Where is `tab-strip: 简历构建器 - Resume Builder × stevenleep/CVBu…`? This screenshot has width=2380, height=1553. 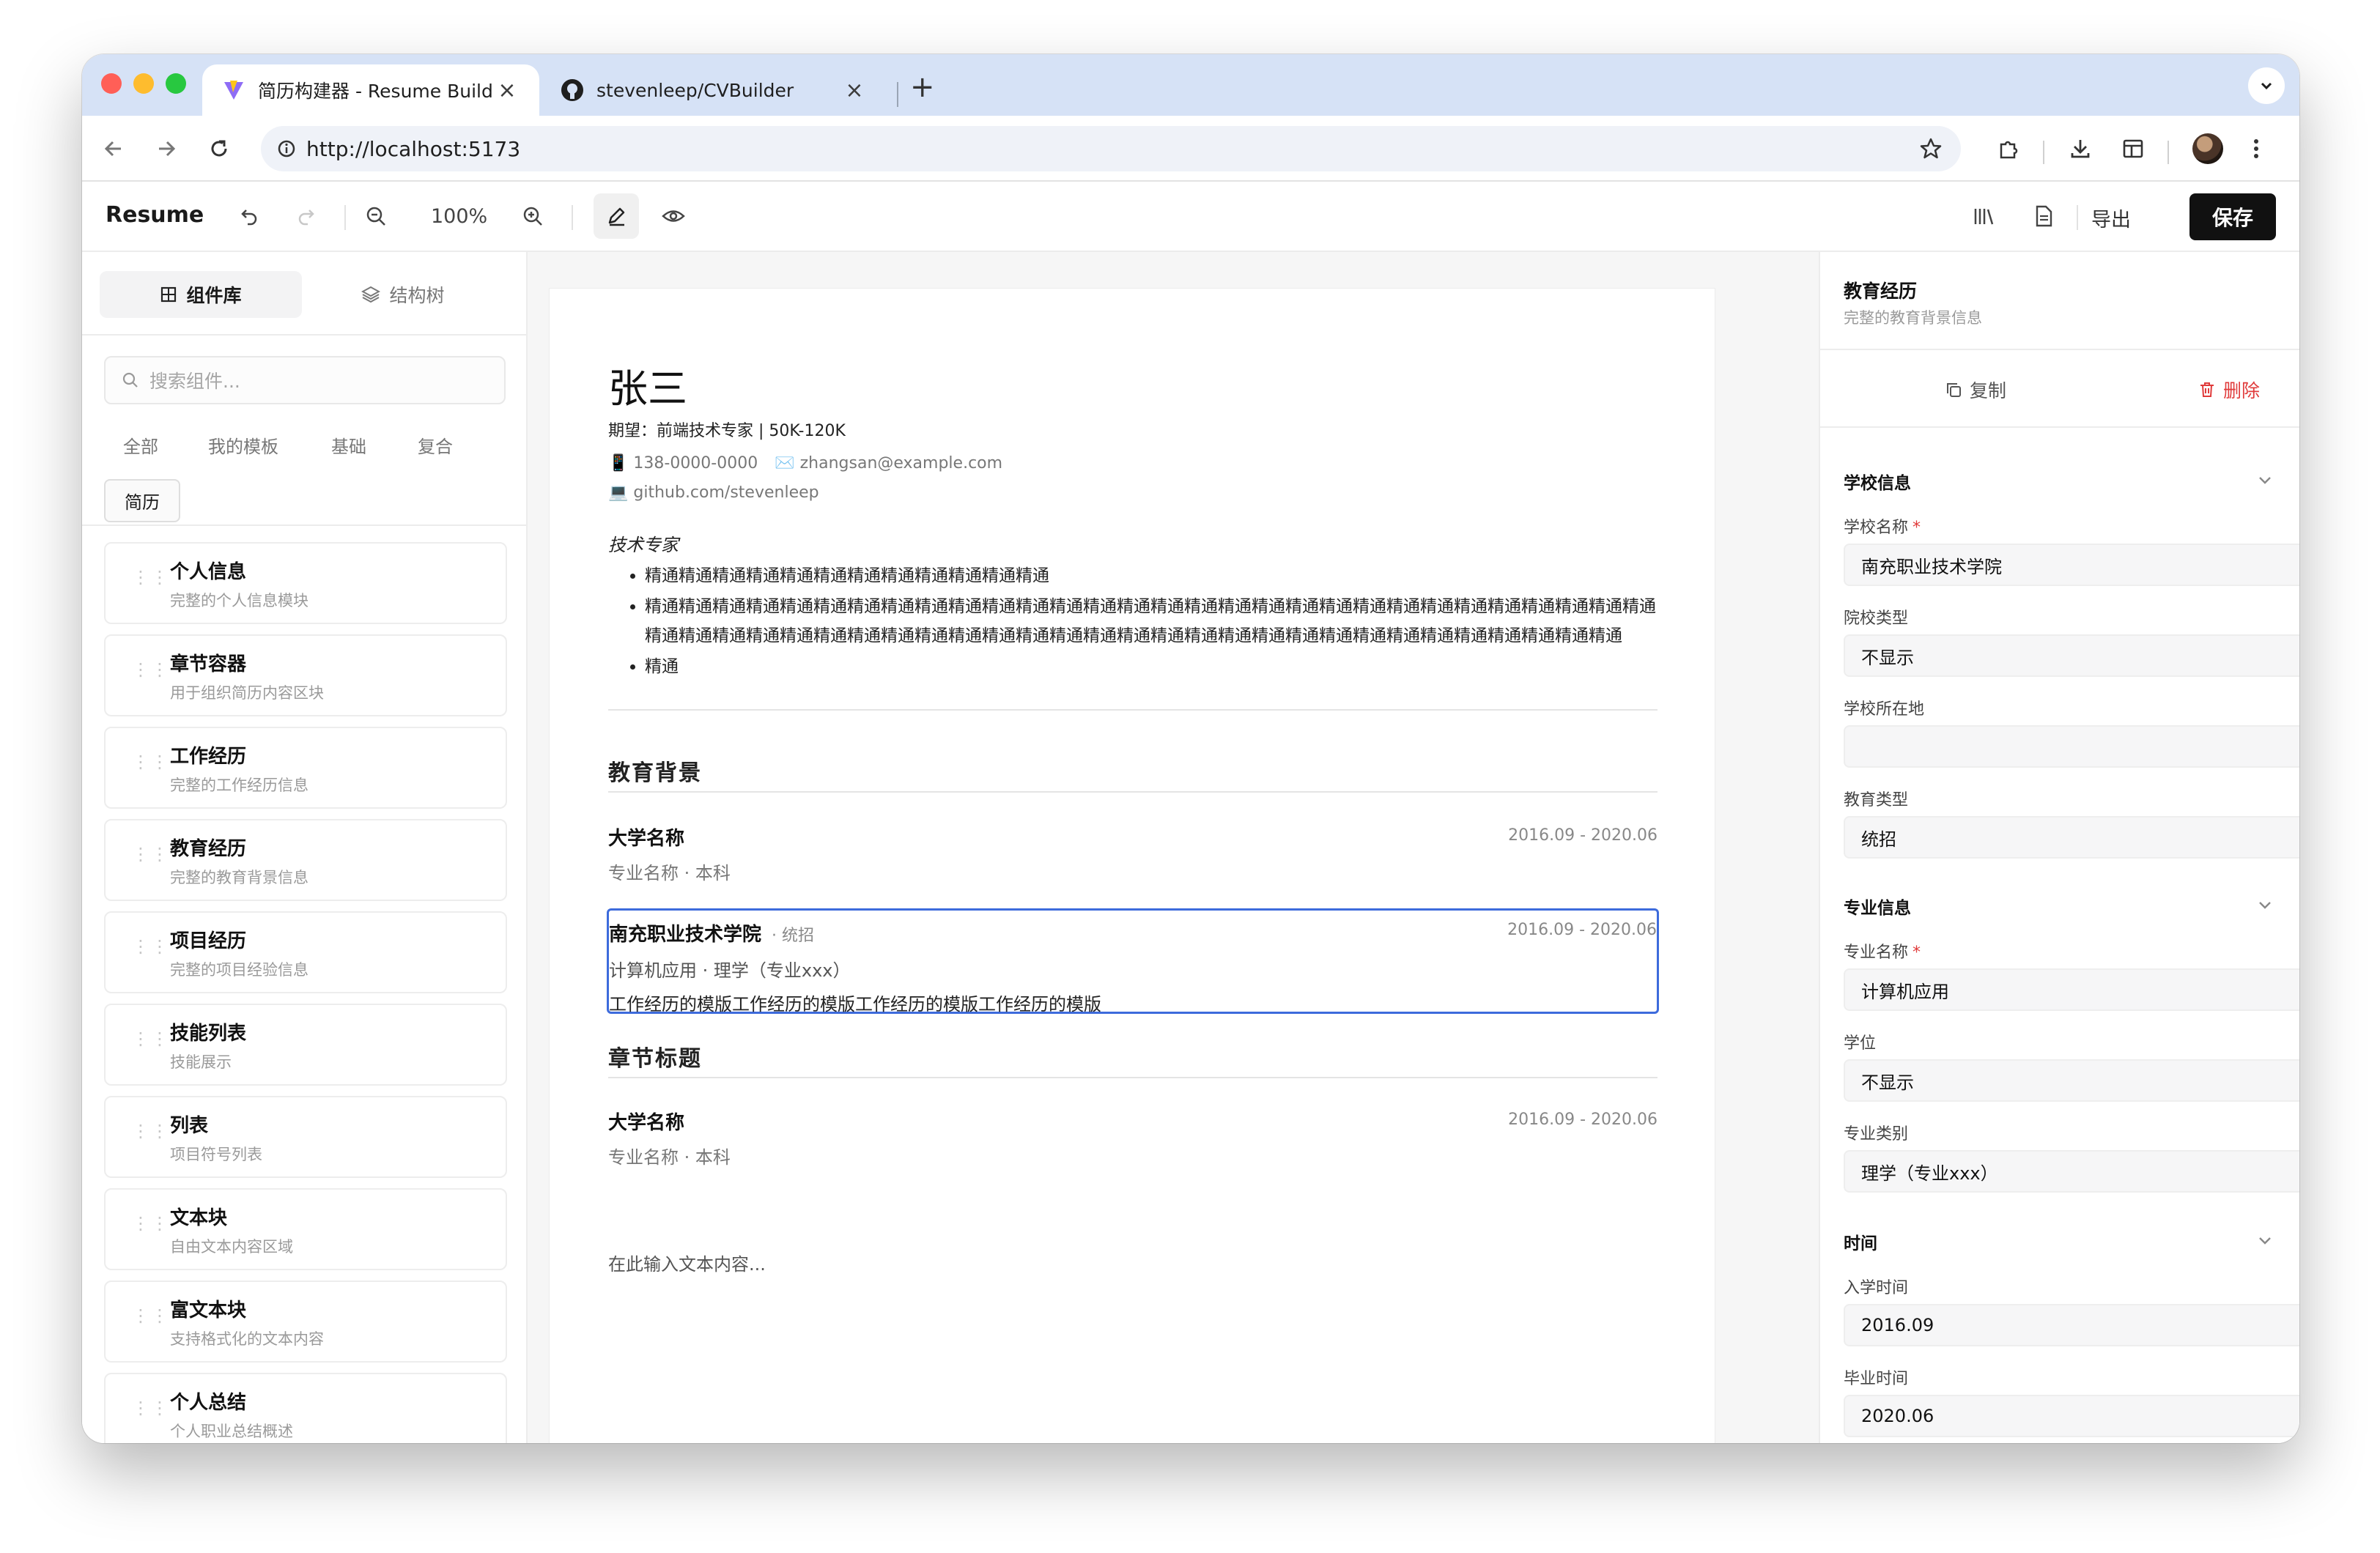 tab-strip: 简历构建器 - Resume Builder × stevenleep/CVBu… is located at coordinates (1190, 85).